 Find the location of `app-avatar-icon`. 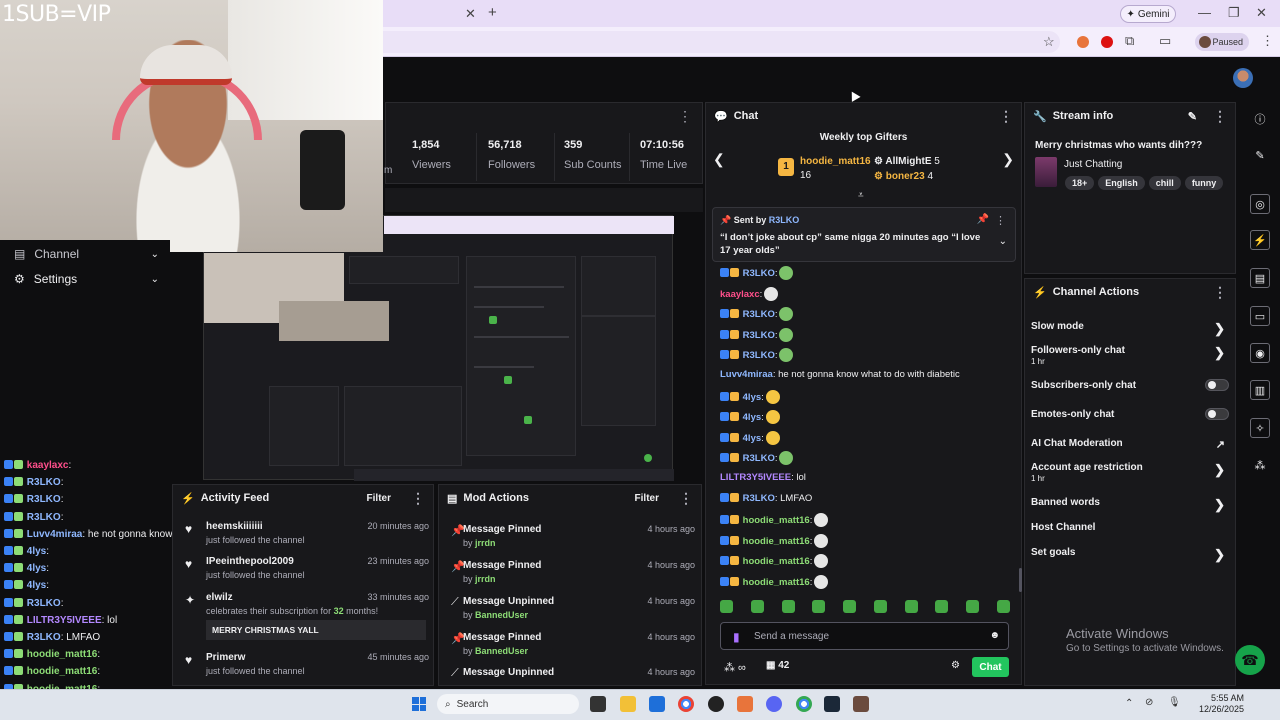

app-avatar-icon is located at coordinates (861, 704).